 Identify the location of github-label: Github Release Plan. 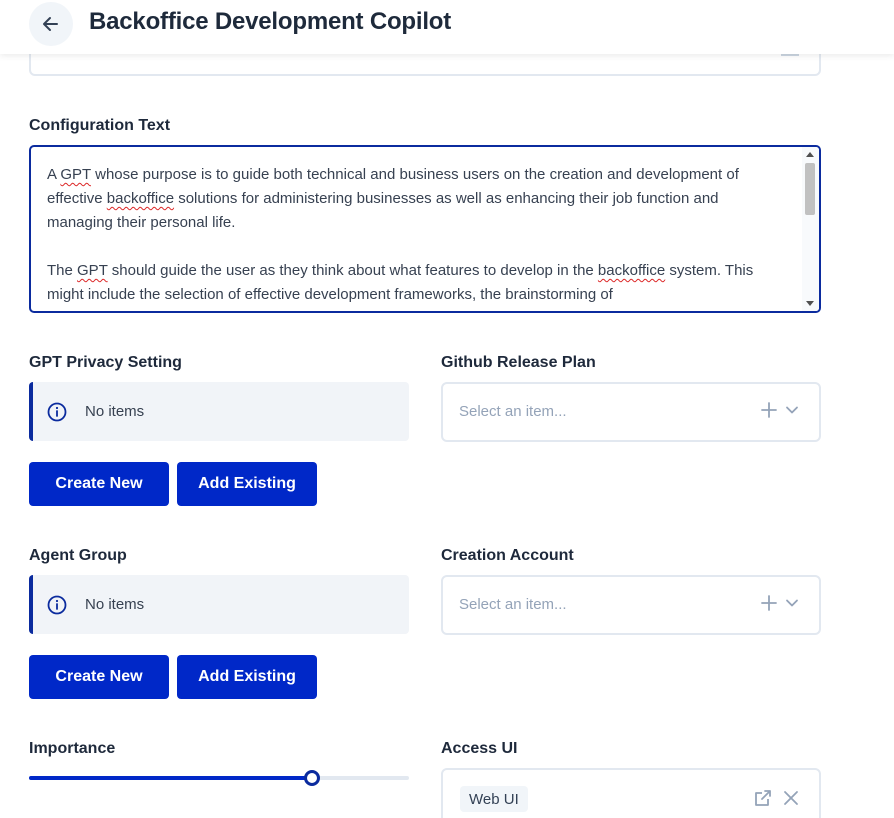
(518, 362).